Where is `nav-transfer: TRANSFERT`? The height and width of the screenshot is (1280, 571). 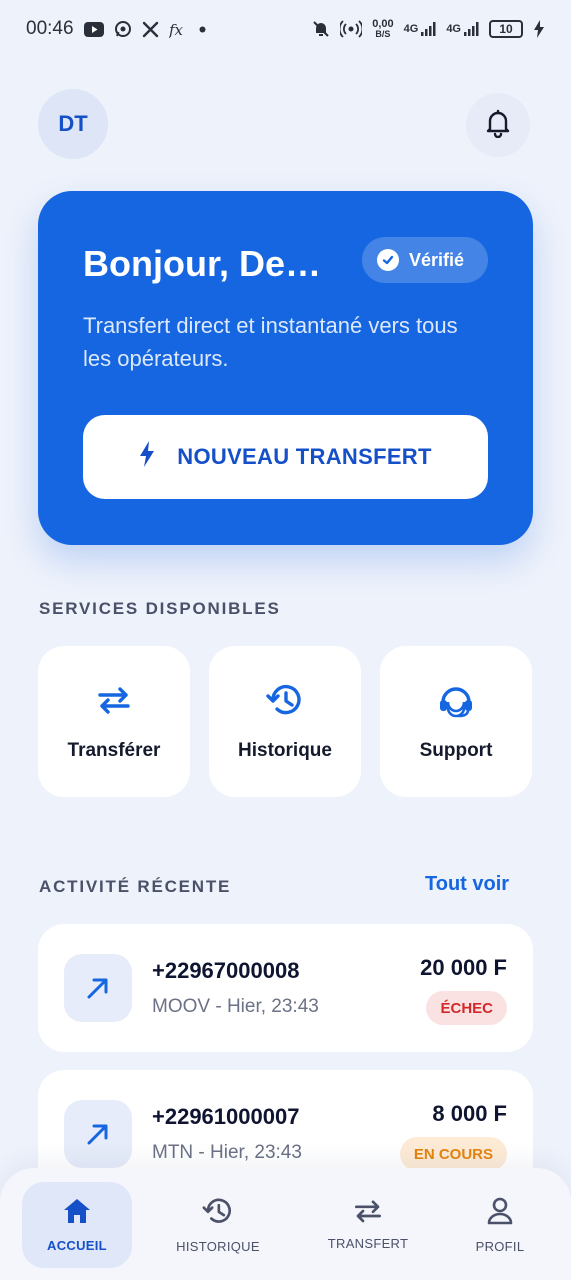 nav-transfer: TRANSFERT is located at coordinates (368, 1225).